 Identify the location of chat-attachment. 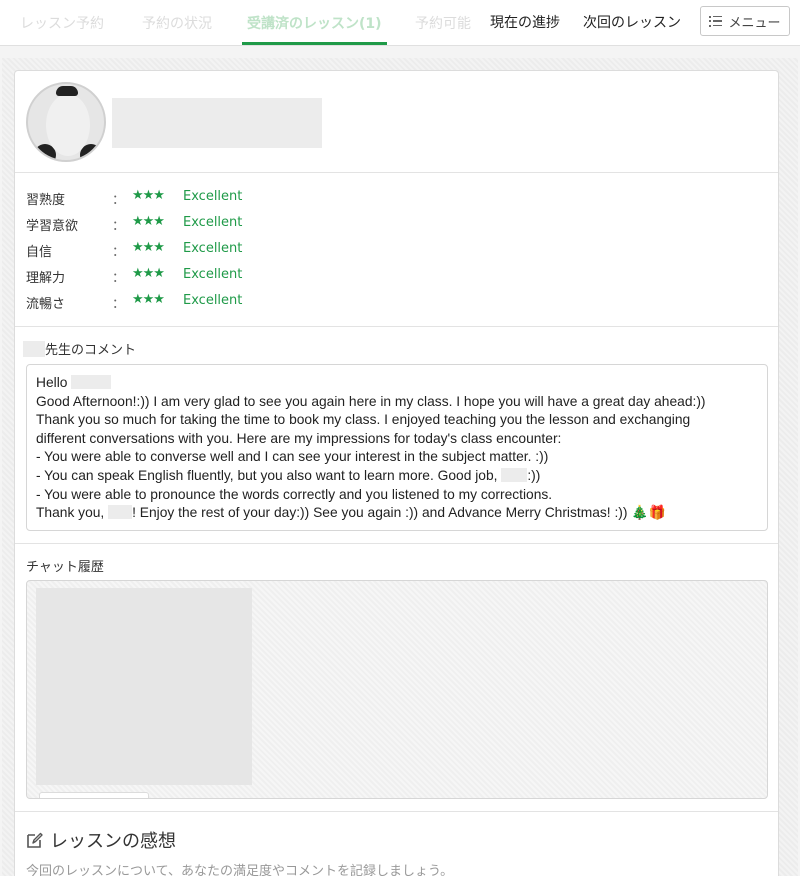
(94, 795).